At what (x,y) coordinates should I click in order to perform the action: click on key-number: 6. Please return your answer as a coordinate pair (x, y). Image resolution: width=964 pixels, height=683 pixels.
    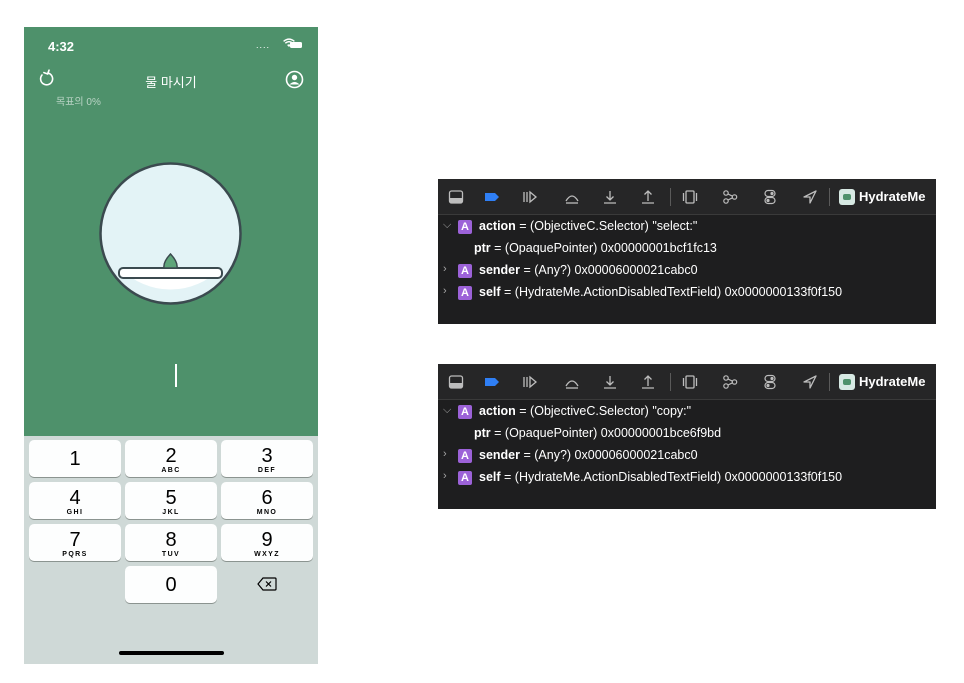
    Looking at the image, I should click on (267, 498).